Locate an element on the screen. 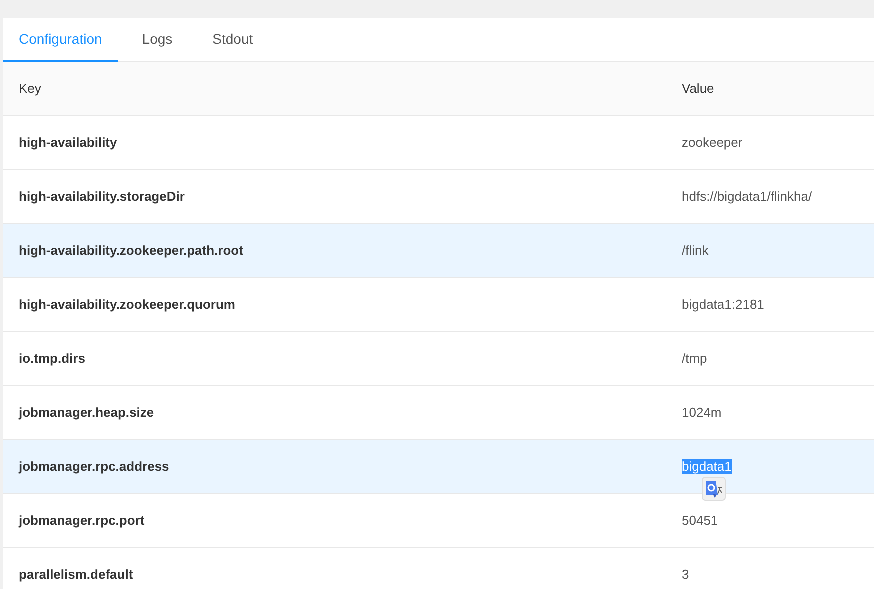 The image size is (874, 589). column-header: Key is located at coordinates (30, 88).